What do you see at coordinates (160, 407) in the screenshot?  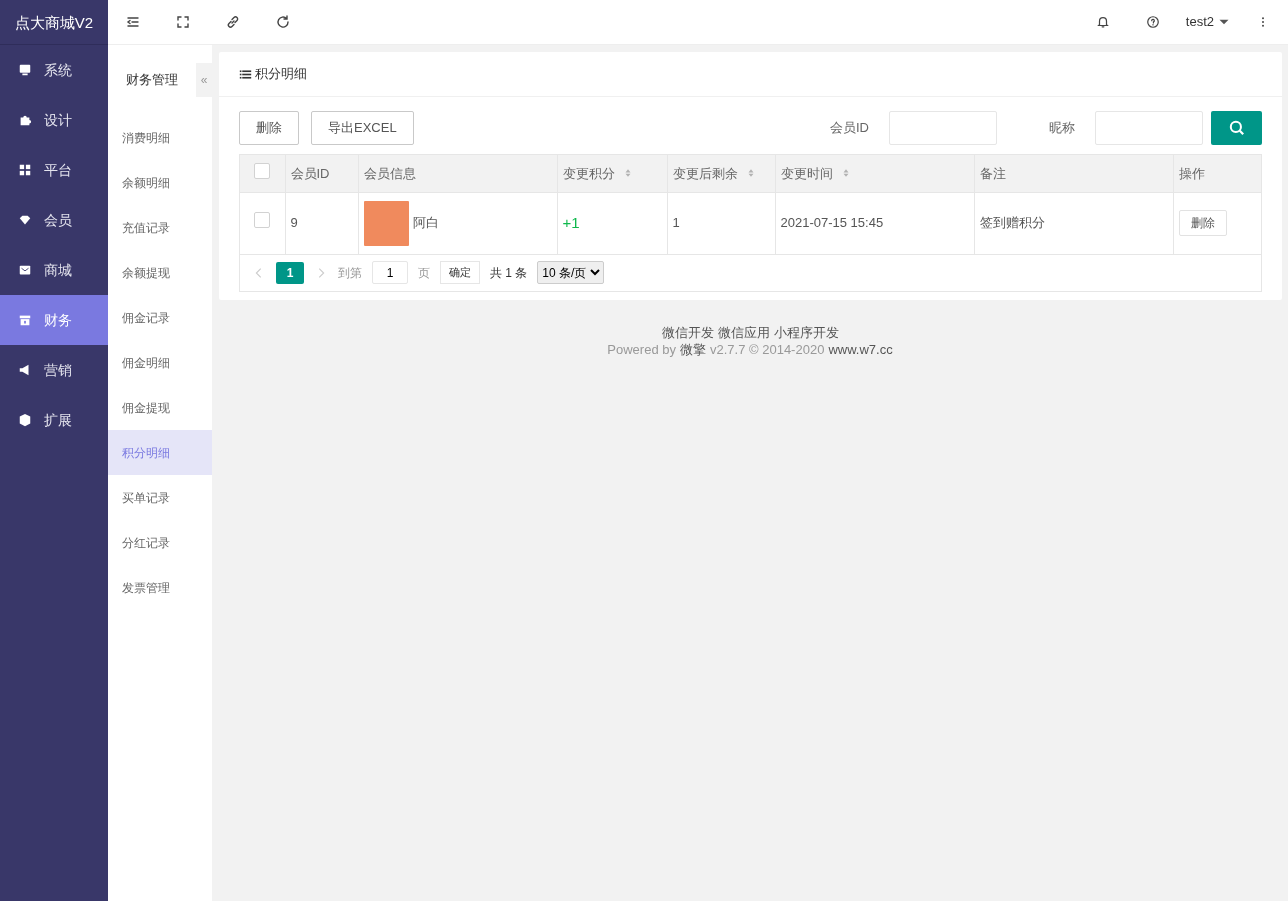 I see `submenu-item: 佣金提现` at bounding box center [160, 407].